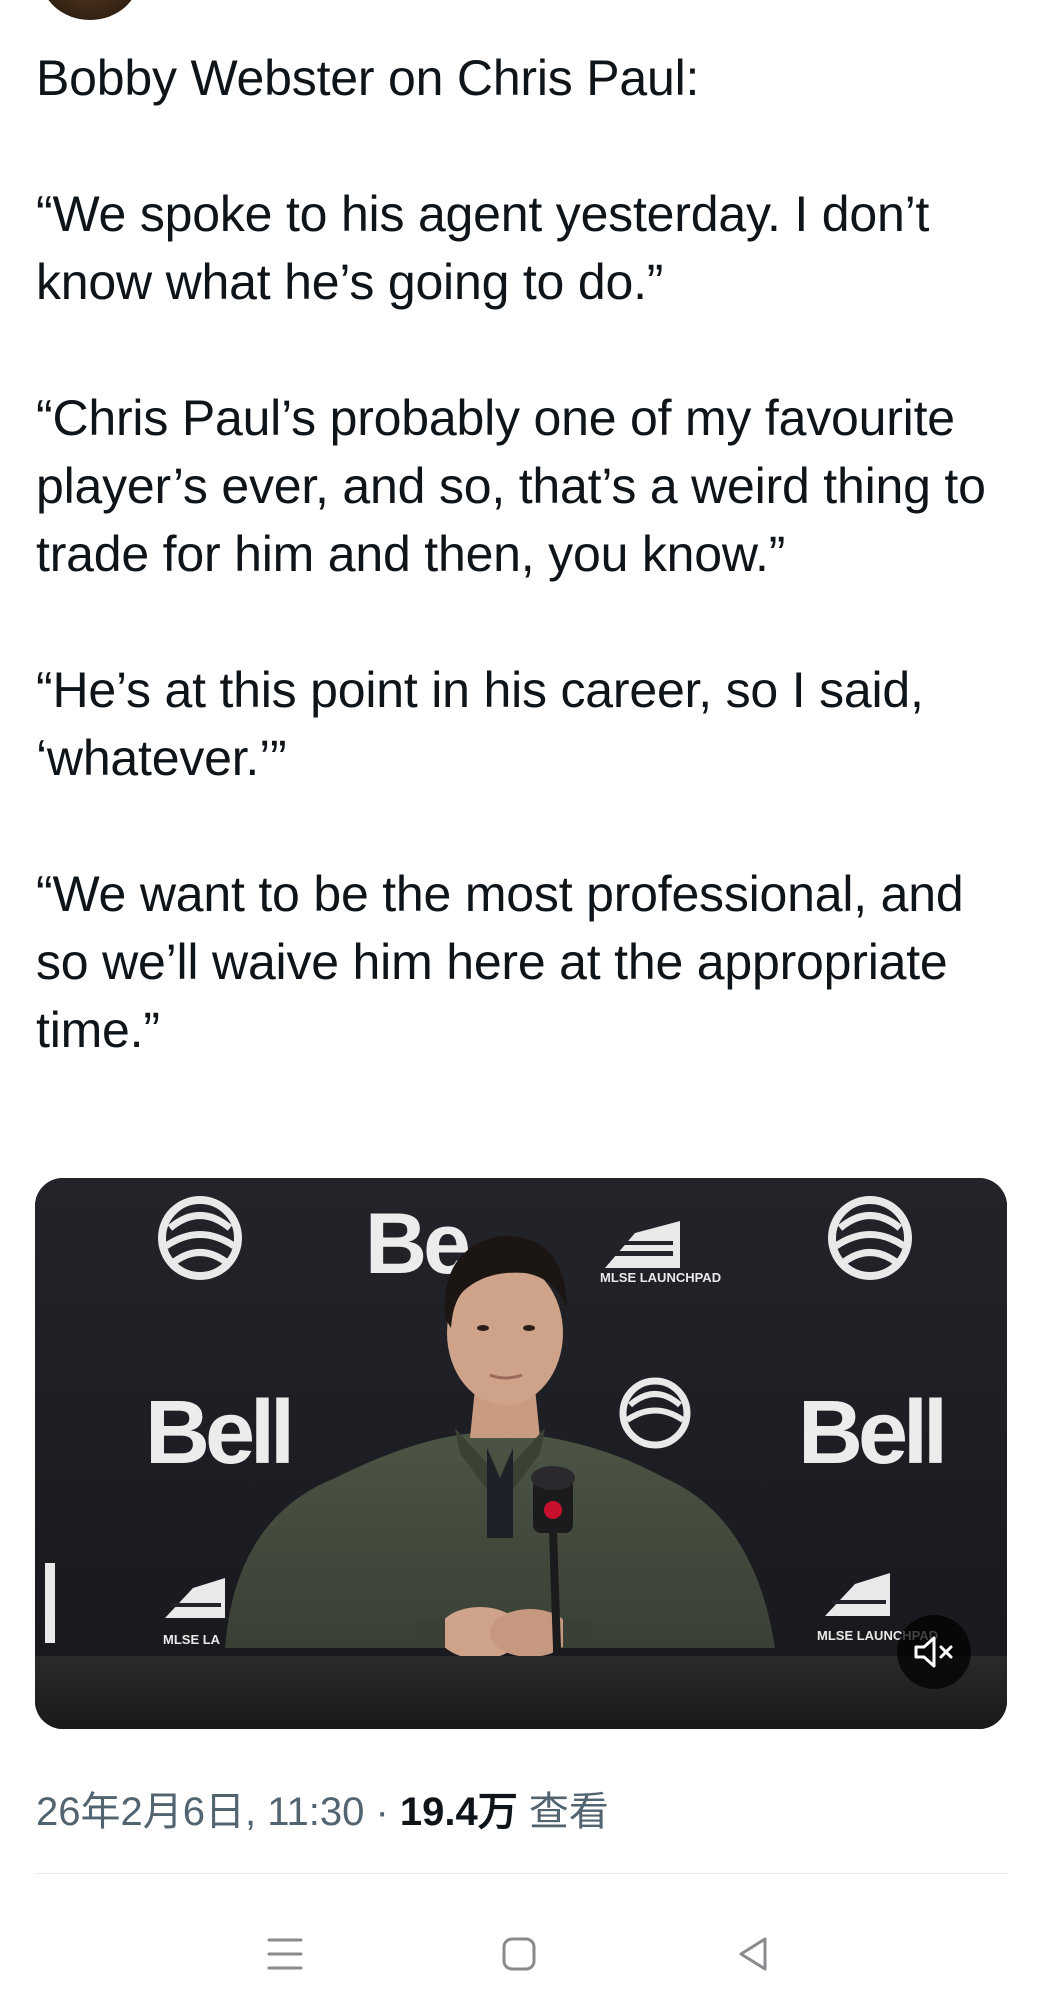 The height and width of the screenshot is (2007, 1038). Describe the element at coordinates (192, 1639) in the screenshot. I see `launchpad-logo-text: MLSE LA` at that location.